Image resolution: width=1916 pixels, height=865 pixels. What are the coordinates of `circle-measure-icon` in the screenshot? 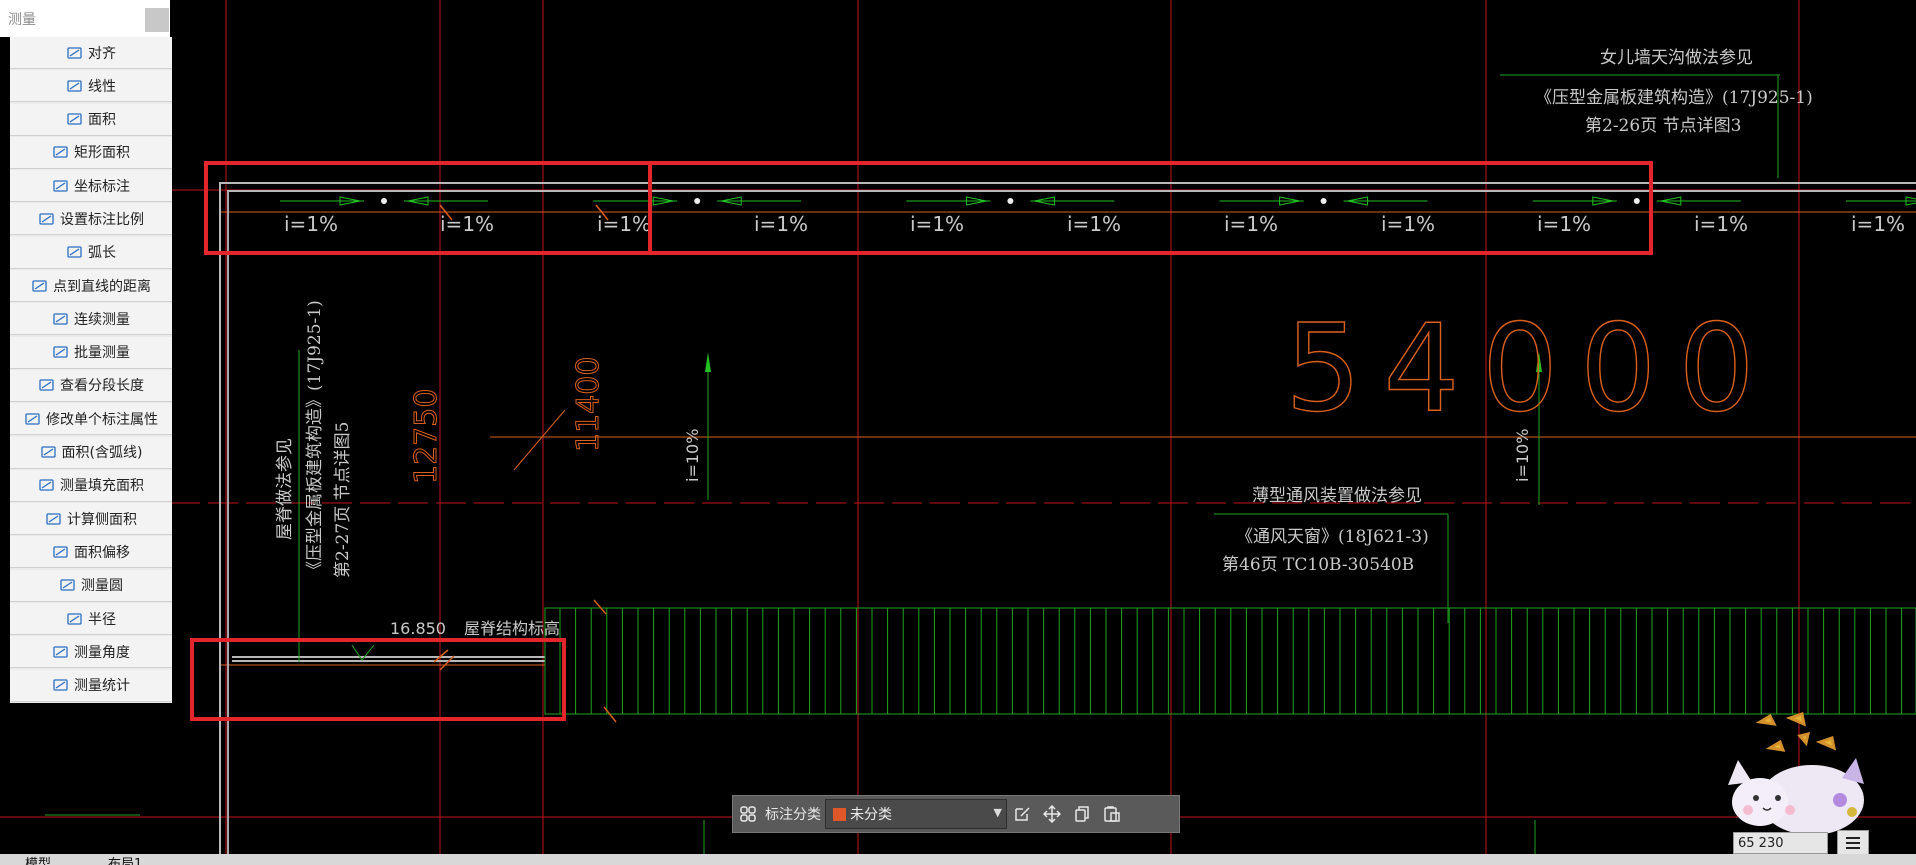 It's located at (68, 585).